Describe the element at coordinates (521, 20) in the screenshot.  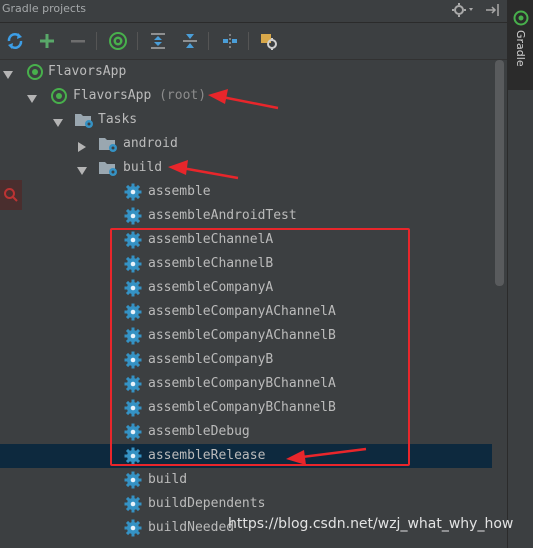
I see `gradle-icon` at that location.